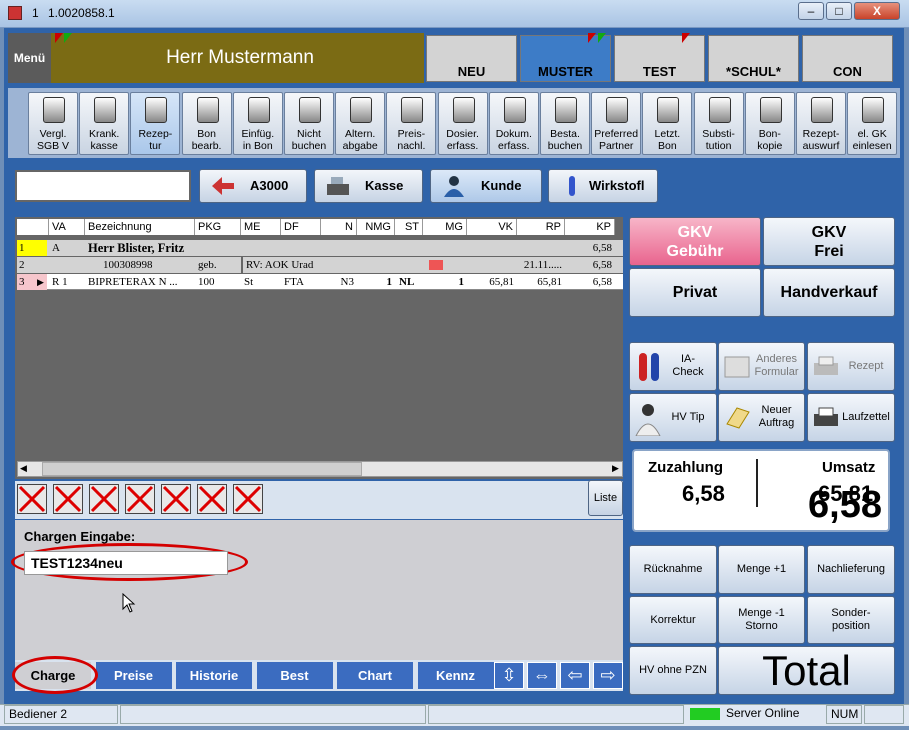 The image size is (909, 730). I want to click on toolbar-button-prescription: Rezep-tur, so click(155, 123).